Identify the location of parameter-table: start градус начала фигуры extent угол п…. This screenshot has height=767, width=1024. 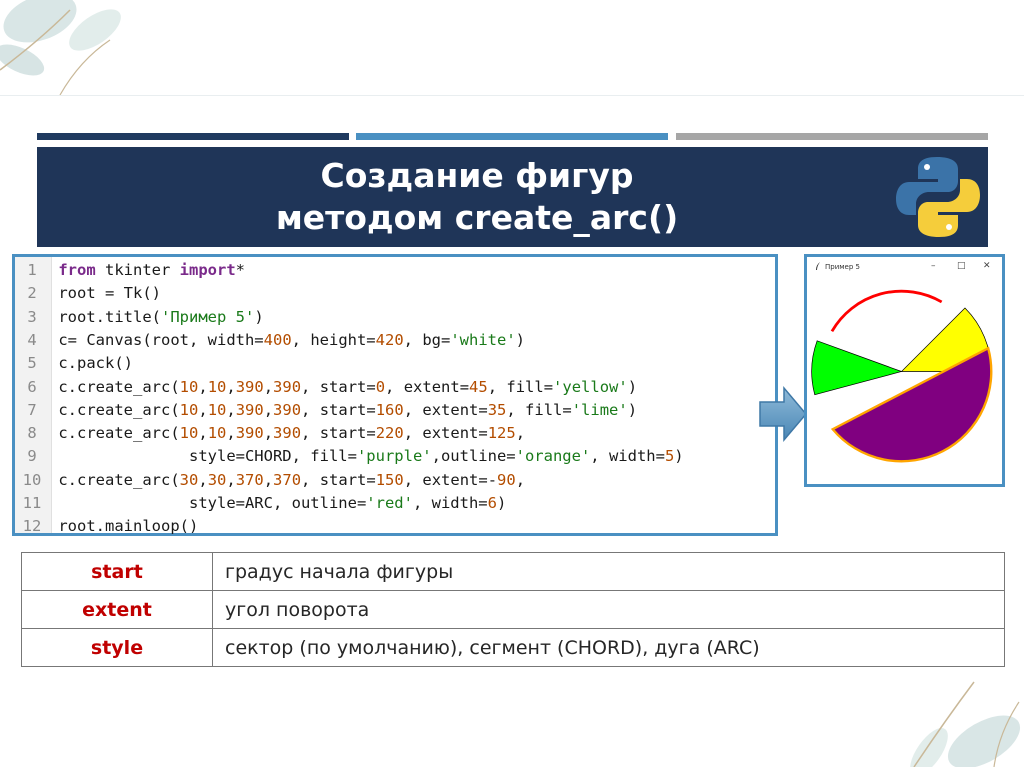
(513, 609).